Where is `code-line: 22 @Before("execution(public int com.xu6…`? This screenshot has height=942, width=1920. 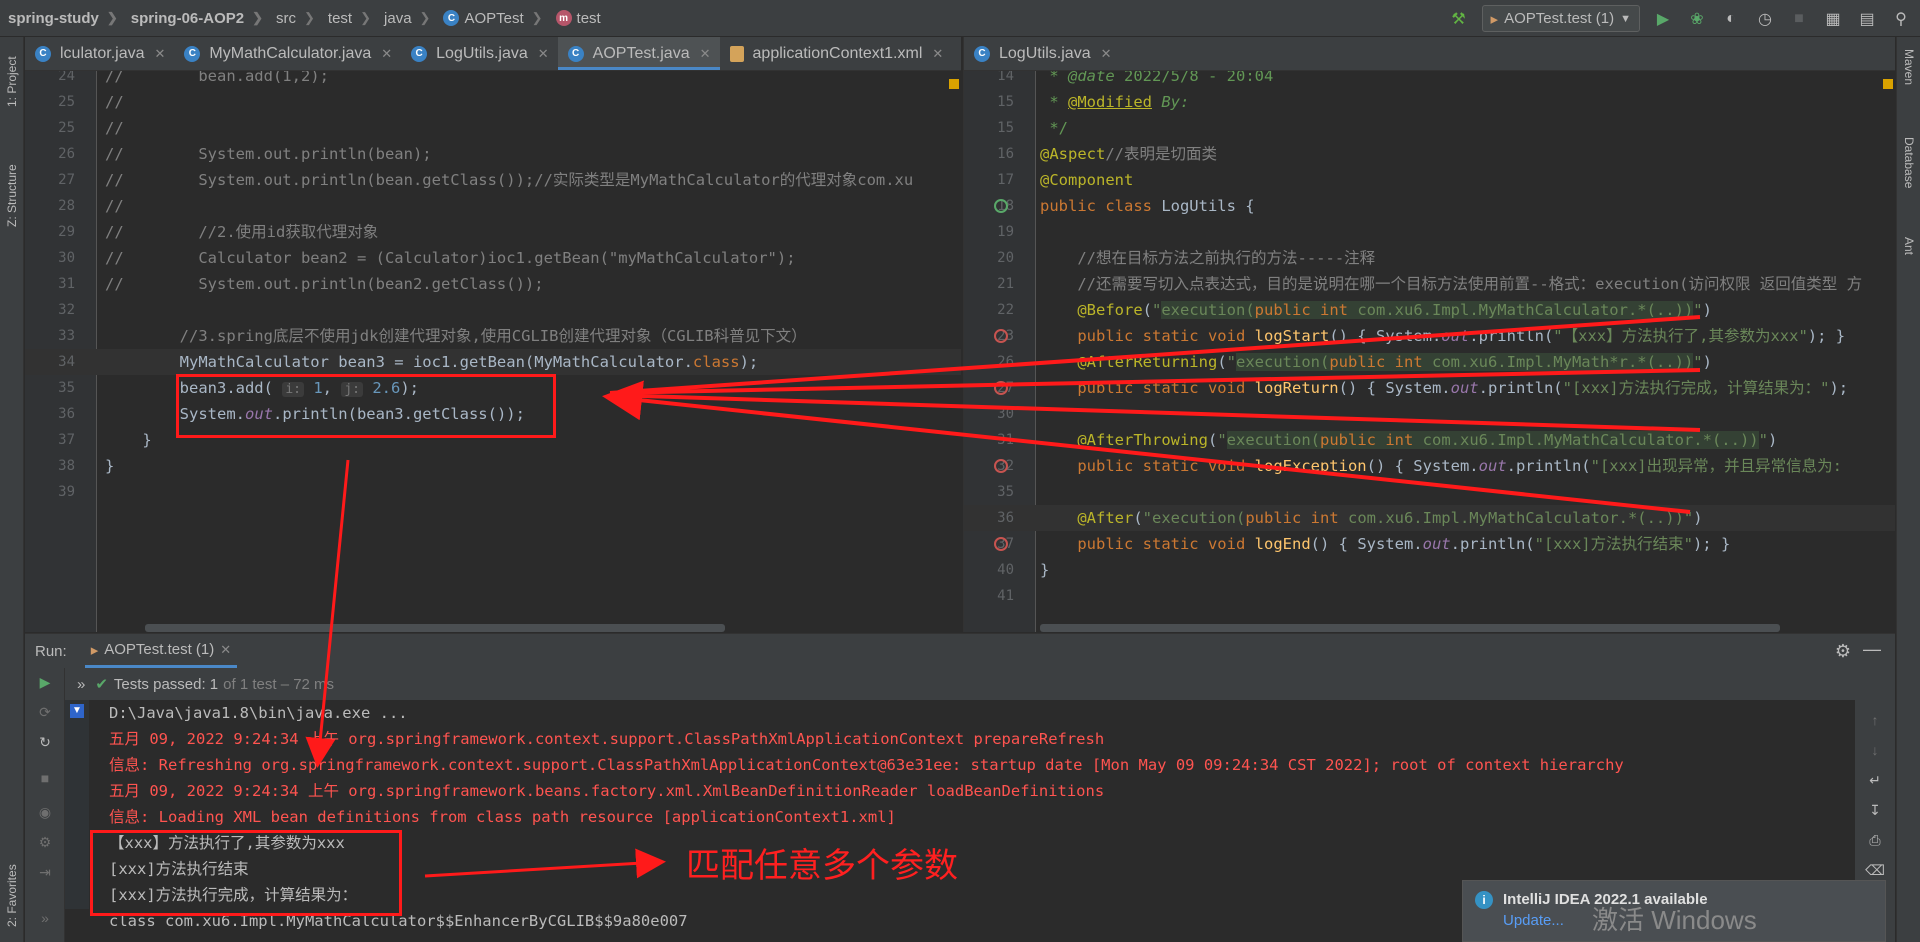
code-line: 22 @Before("execution(public int com.xu6… is located at coordinates (1429, 310).